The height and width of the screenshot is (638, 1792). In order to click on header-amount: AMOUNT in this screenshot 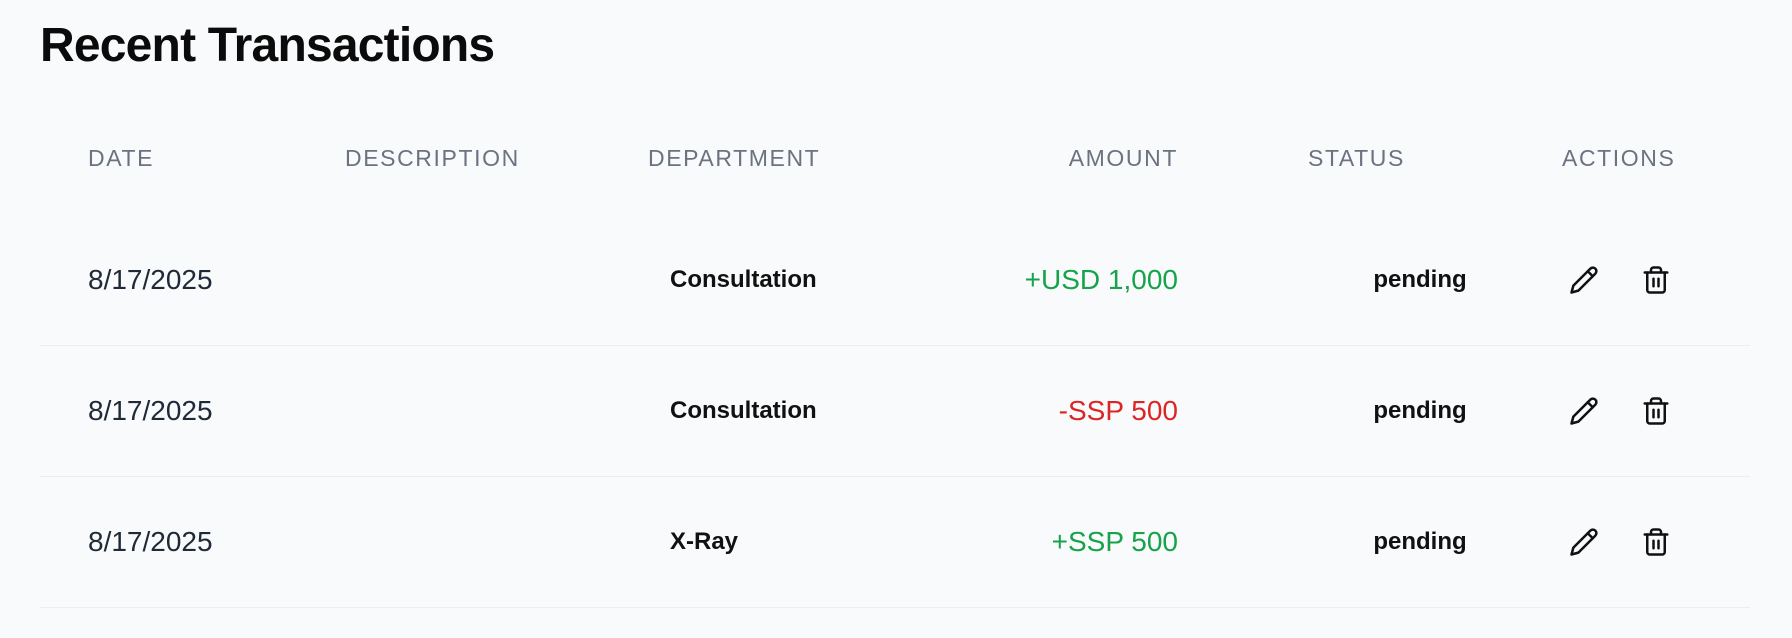, I will do `click(1123, 158)`.